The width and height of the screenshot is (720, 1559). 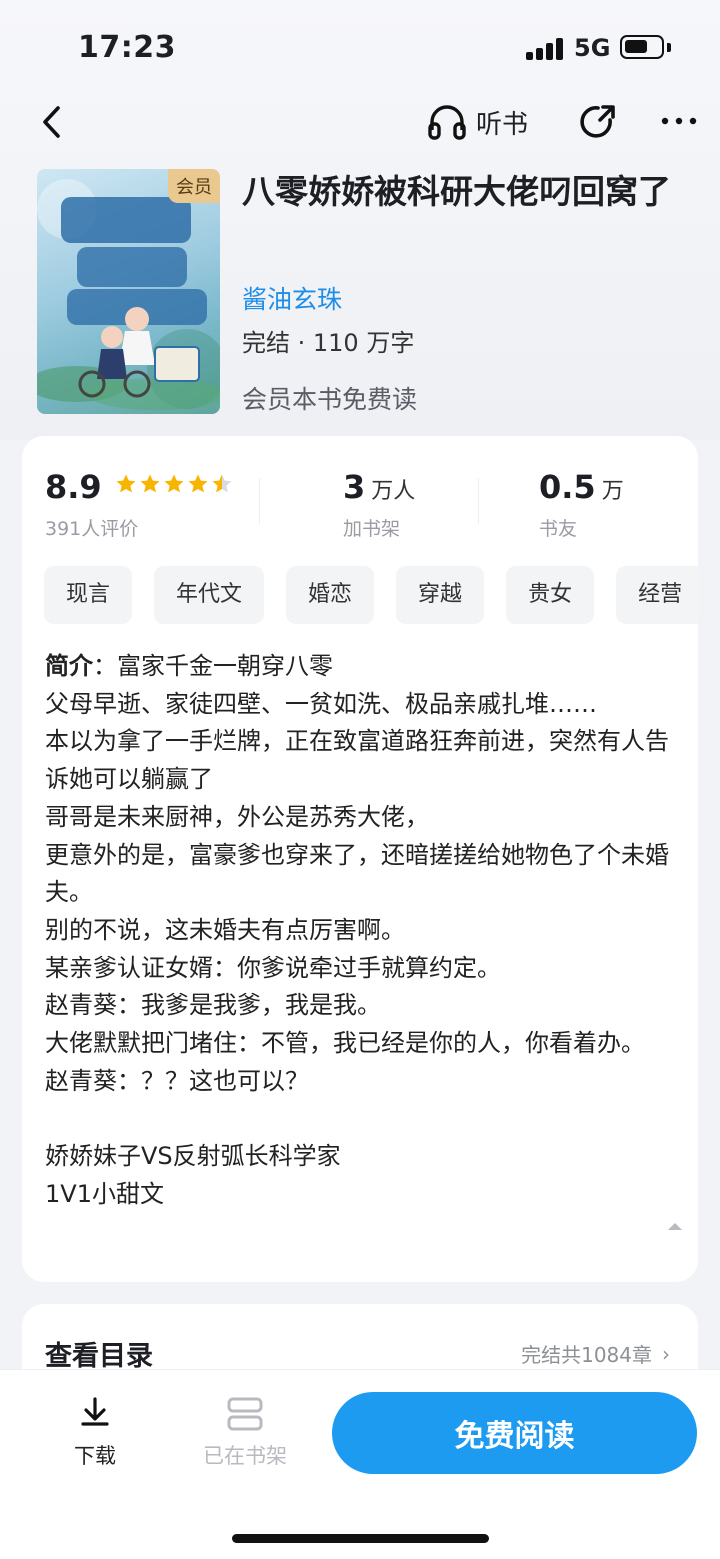 I want to click on rating-stars, so click(x=174, y=484).